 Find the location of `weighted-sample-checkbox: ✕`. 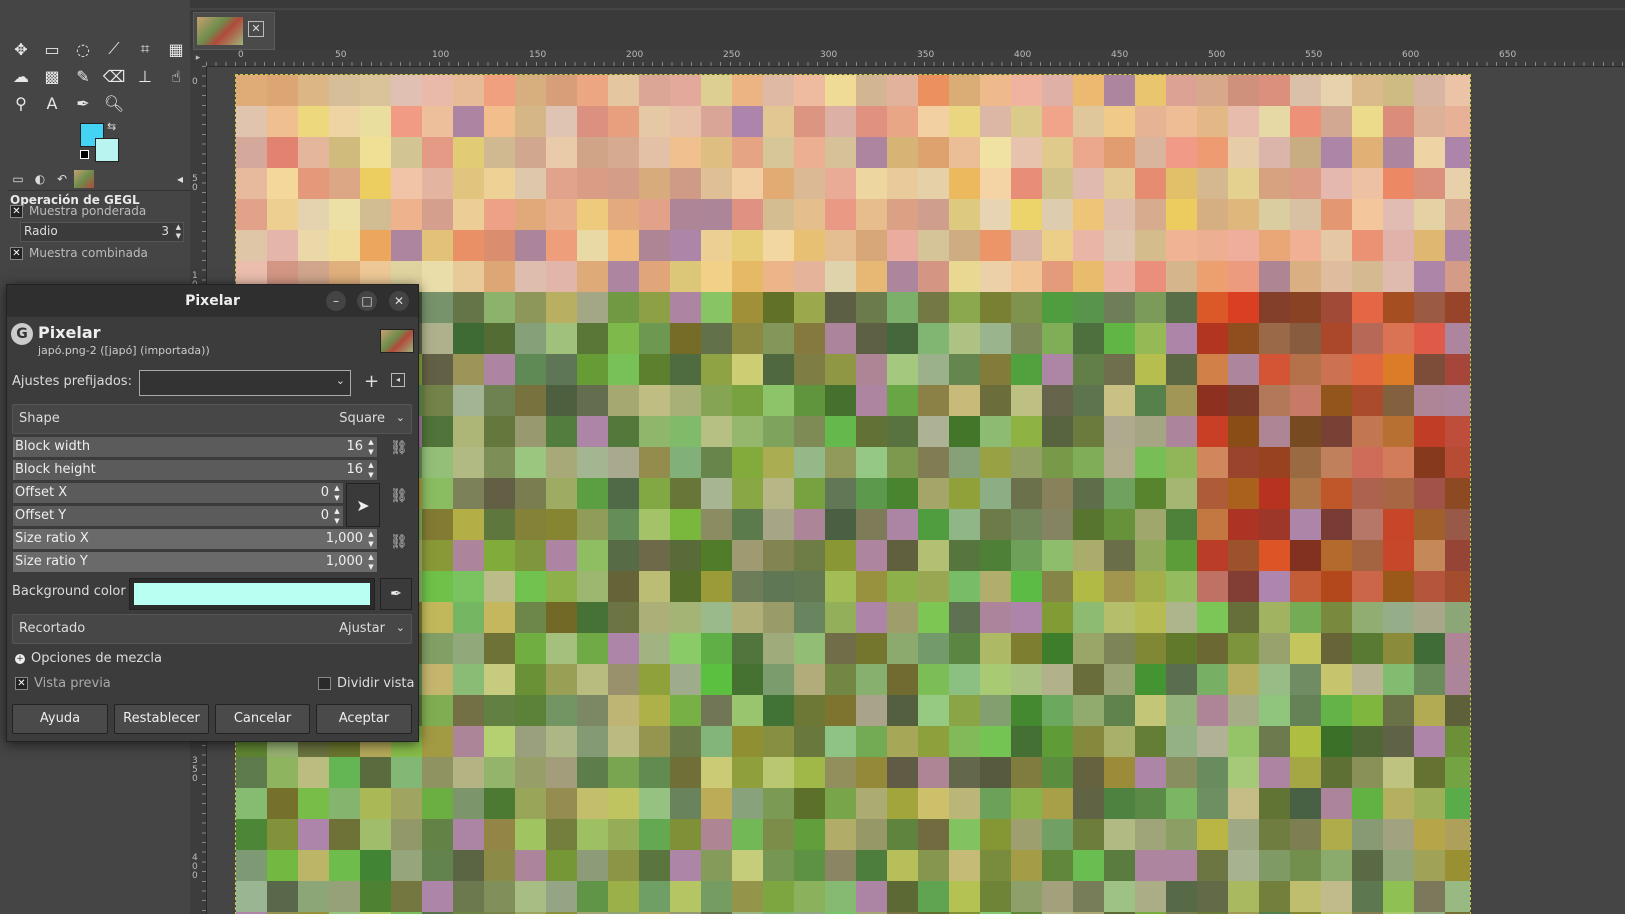

weighted-sample-checkbox: ✕ is located at coordinates (16, 211).